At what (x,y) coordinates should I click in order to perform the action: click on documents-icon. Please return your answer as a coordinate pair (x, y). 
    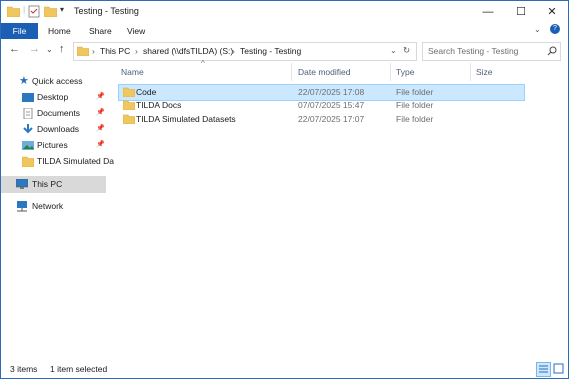
    Looking at the image, I should click on (28, 113).